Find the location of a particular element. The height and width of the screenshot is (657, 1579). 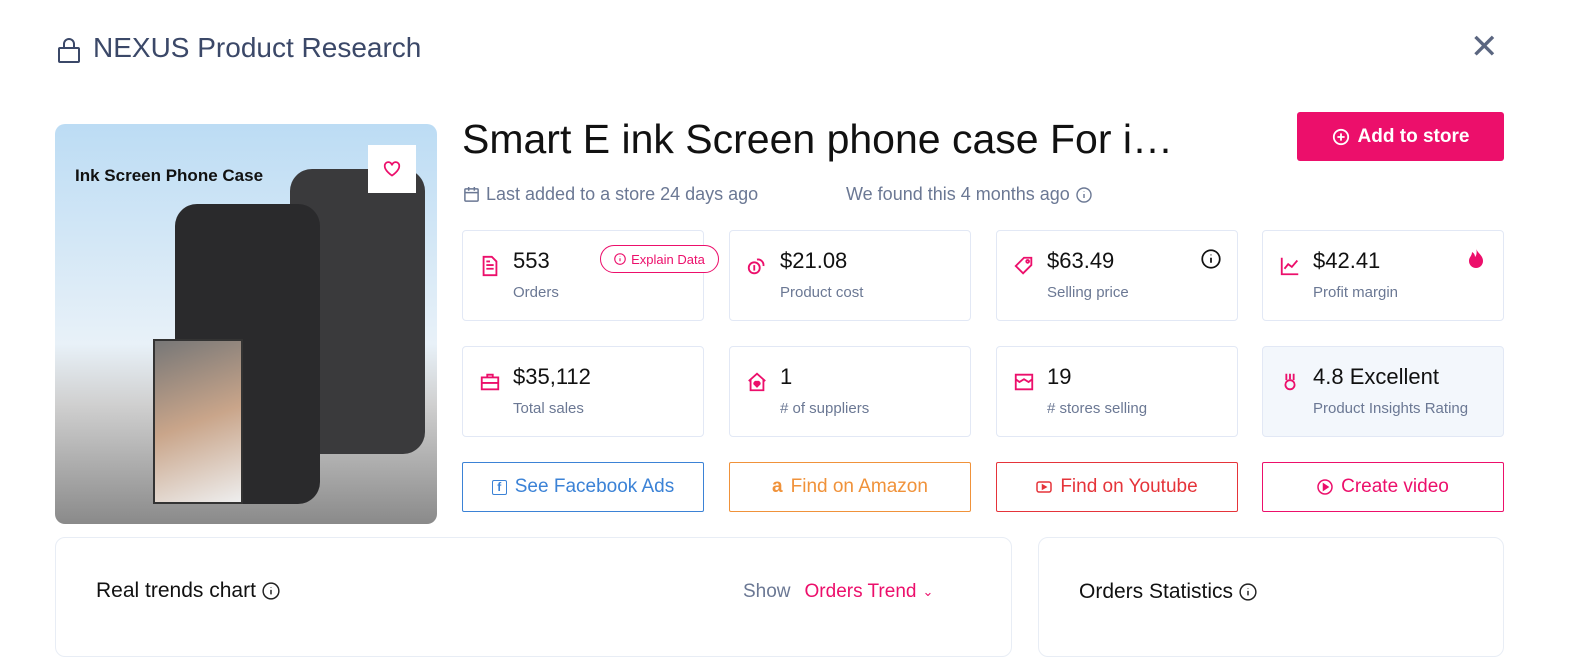

stat-label: Total sales is located at coordinates (548, 408).